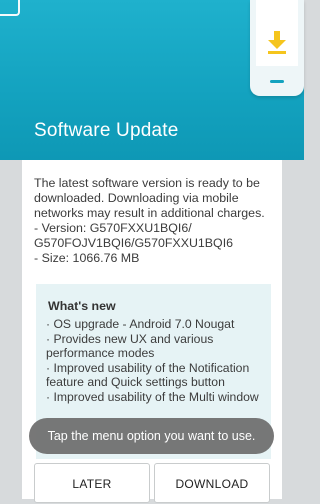 This screenshot has height=504, width=320. I want to click on list-item: · OS upgrade - Android 7.0 Nougat, so click(140, 324).